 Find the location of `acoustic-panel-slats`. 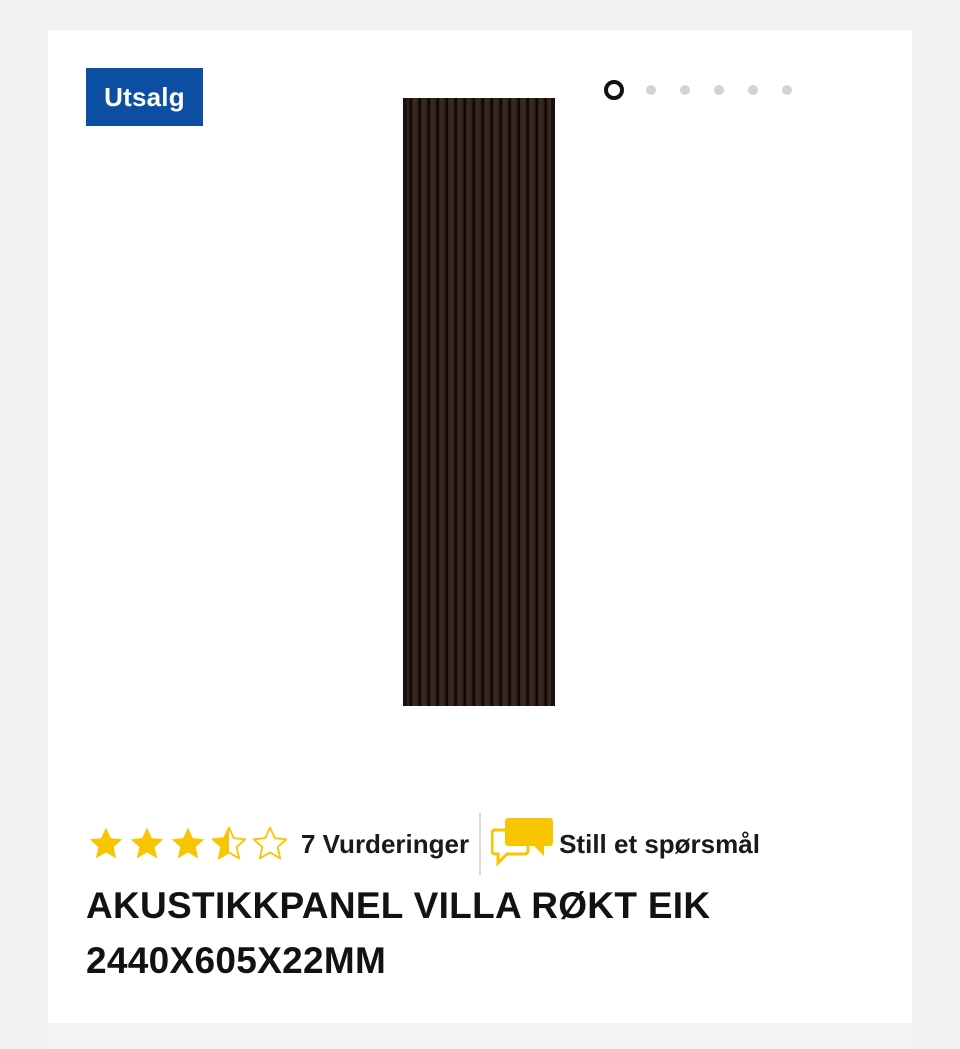

acoustic-panel-slats is located at coordinates (479, 402).